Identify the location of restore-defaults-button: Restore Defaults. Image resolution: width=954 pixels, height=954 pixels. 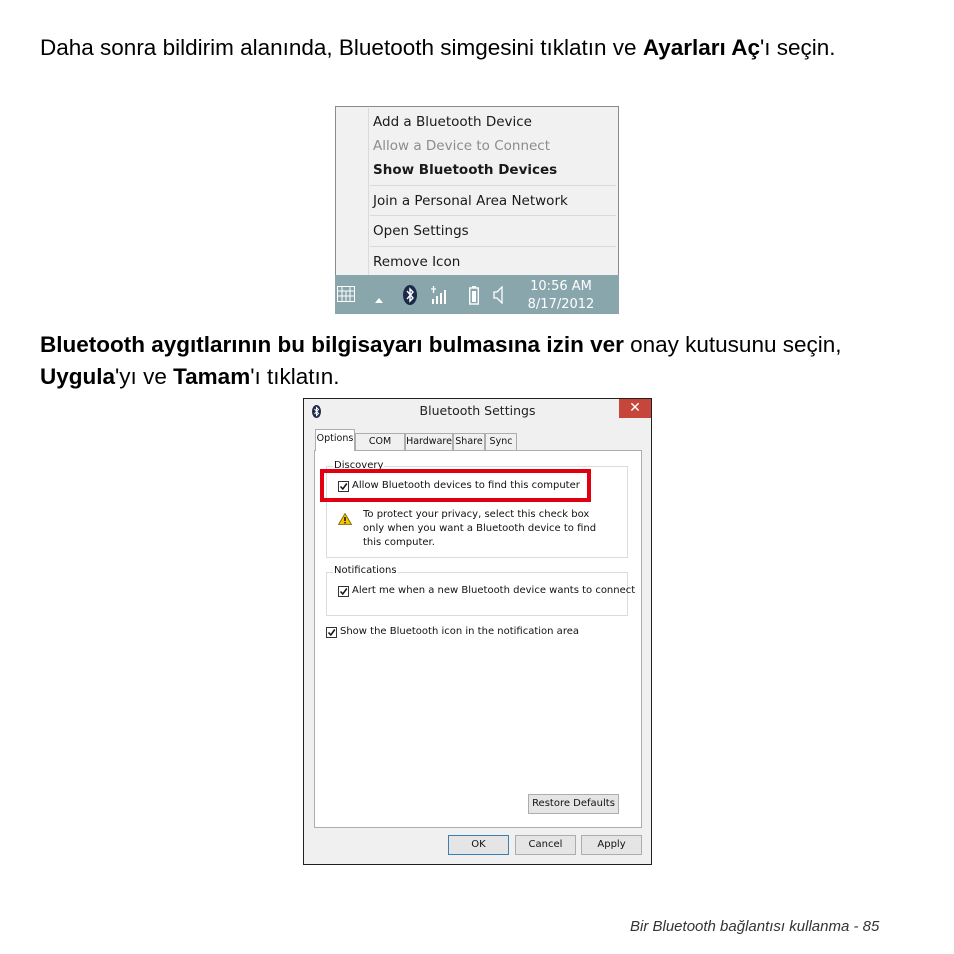
(573, 804).